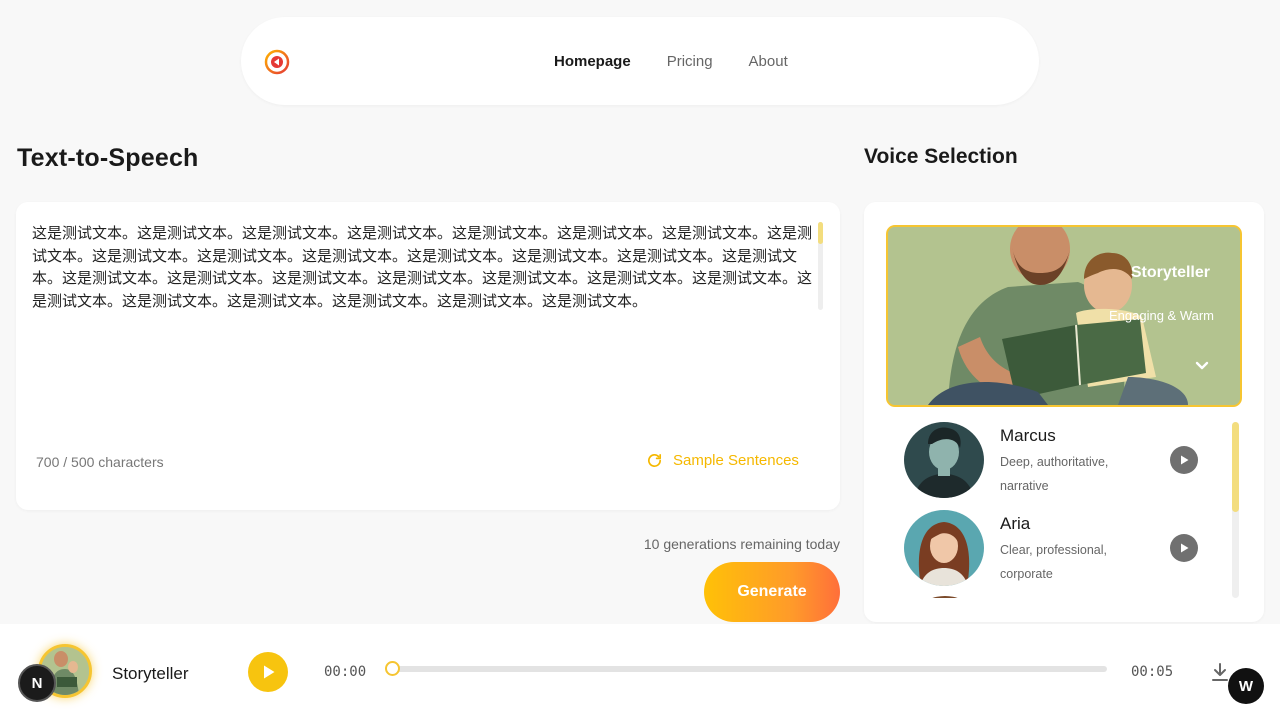 This screenshot has height=720, width=1280. I want to click on voice-item-marcus: Marcus Deep, authoritative, narrative, so click(1064, 466).